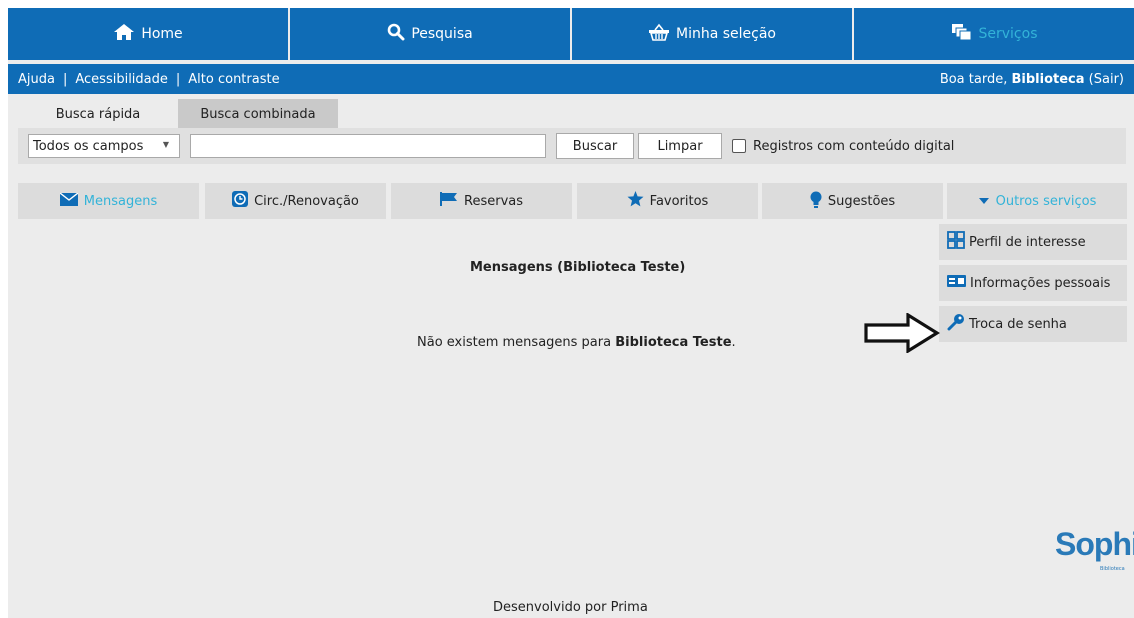 The height and width of the screenshot is (618, 1134). I want to click on search-input, so click(368, 146).